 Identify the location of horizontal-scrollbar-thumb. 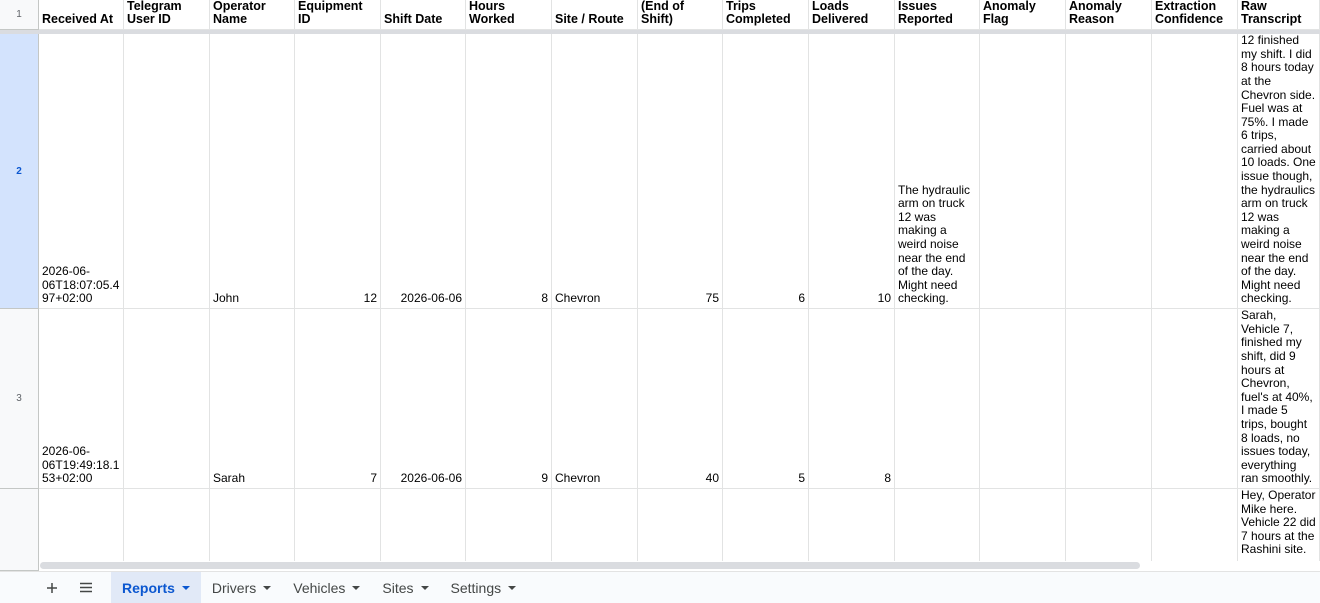
(590, 565).